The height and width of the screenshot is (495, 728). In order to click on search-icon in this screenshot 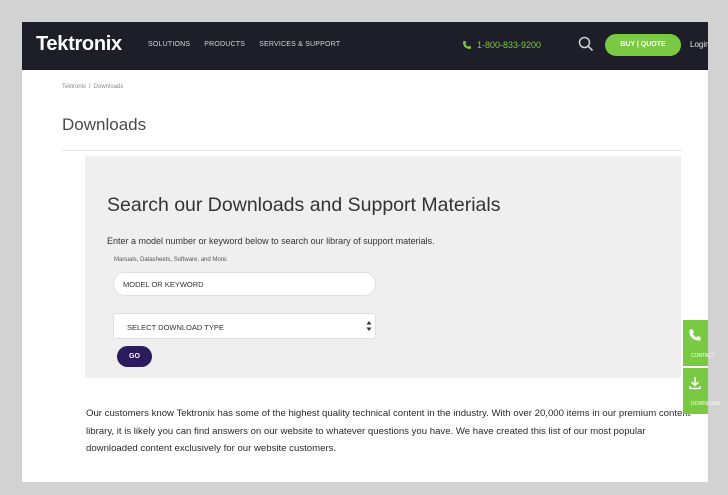, I will do `click(586, 44)`.